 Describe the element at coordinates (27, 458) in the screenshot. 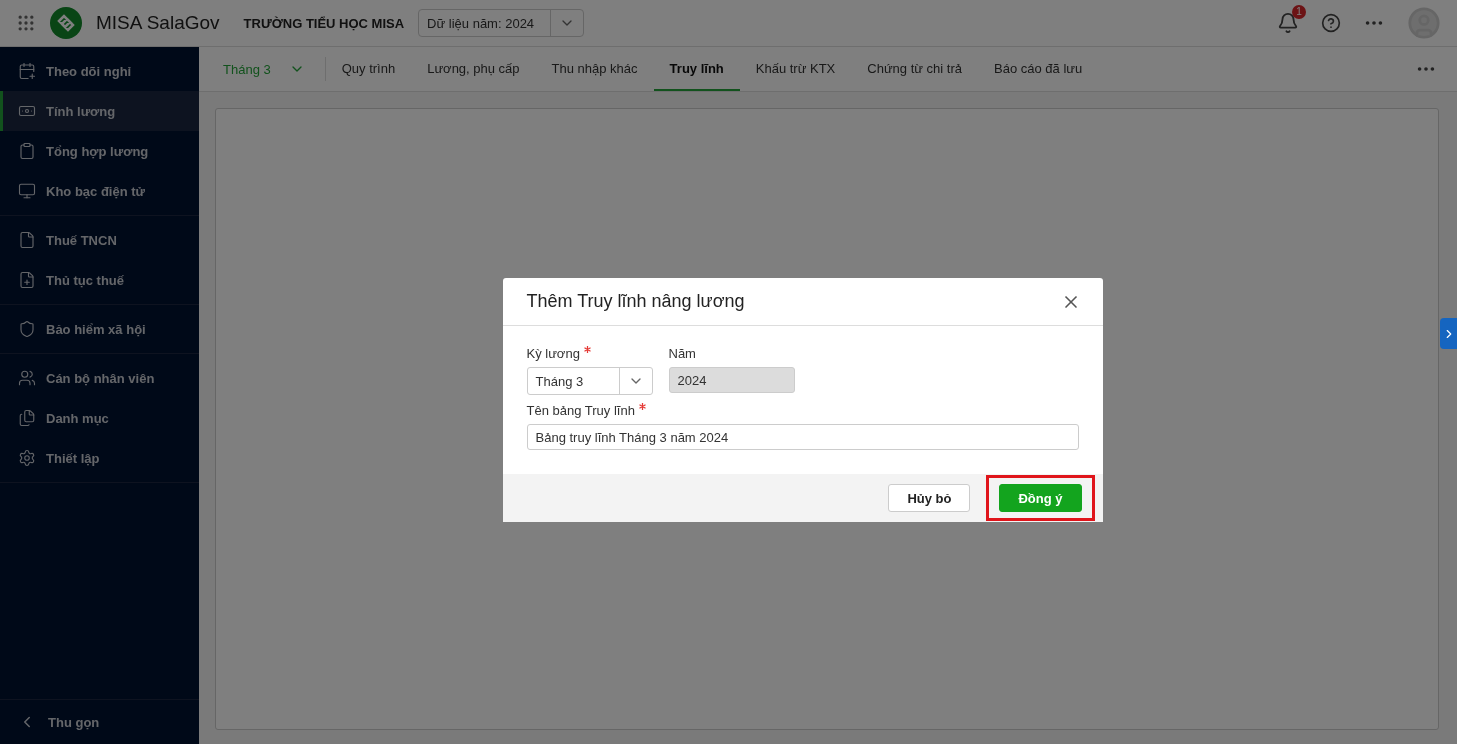

I see `settings-icon` at that location.